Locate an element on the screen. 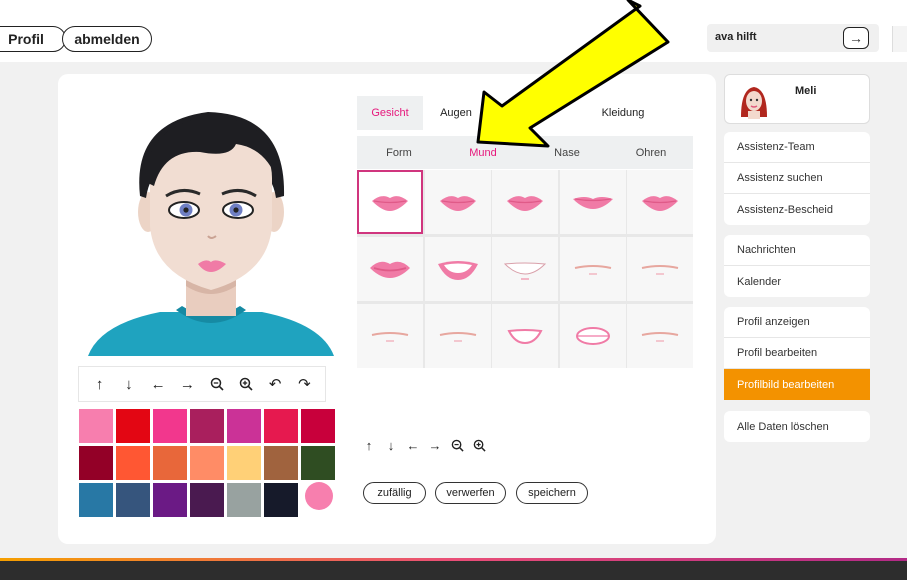 Image resolution: width=907 pixels, height=580 pixels. sidebar-item-alle-daten-loeschen: Alle Daten löschen is located at coordinates (797, 426).